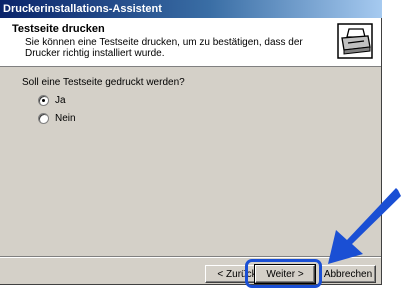 The width and height of the screenshot is (401, 293). I want to click on radio-option-nein: Nein, so click(57, 118).